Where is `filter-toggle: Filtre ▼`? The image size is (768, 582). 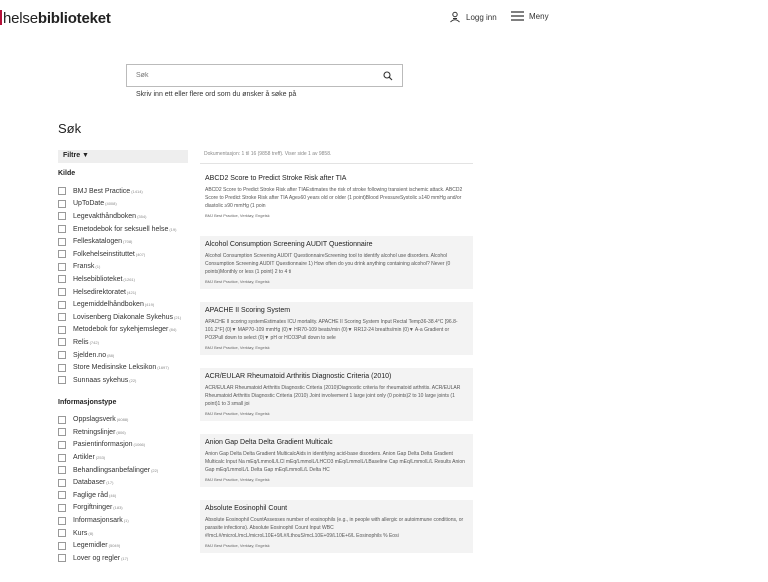 filter-toggle: Filtre ▼ is located at coordinates (123, 156).